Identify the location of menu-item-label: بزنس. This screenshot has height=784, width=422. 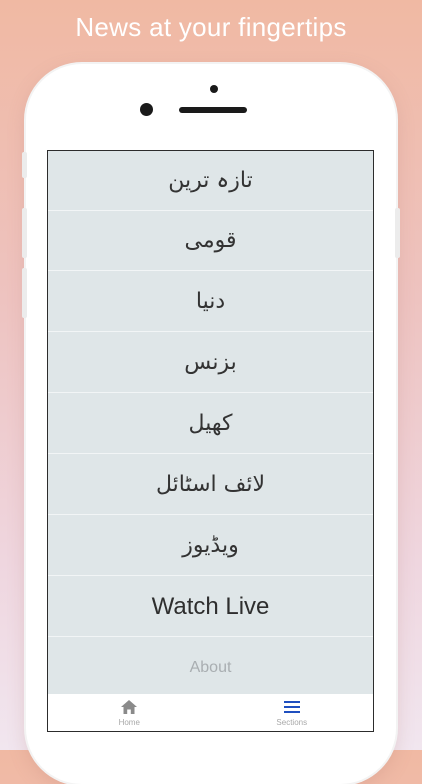
(210, 362).